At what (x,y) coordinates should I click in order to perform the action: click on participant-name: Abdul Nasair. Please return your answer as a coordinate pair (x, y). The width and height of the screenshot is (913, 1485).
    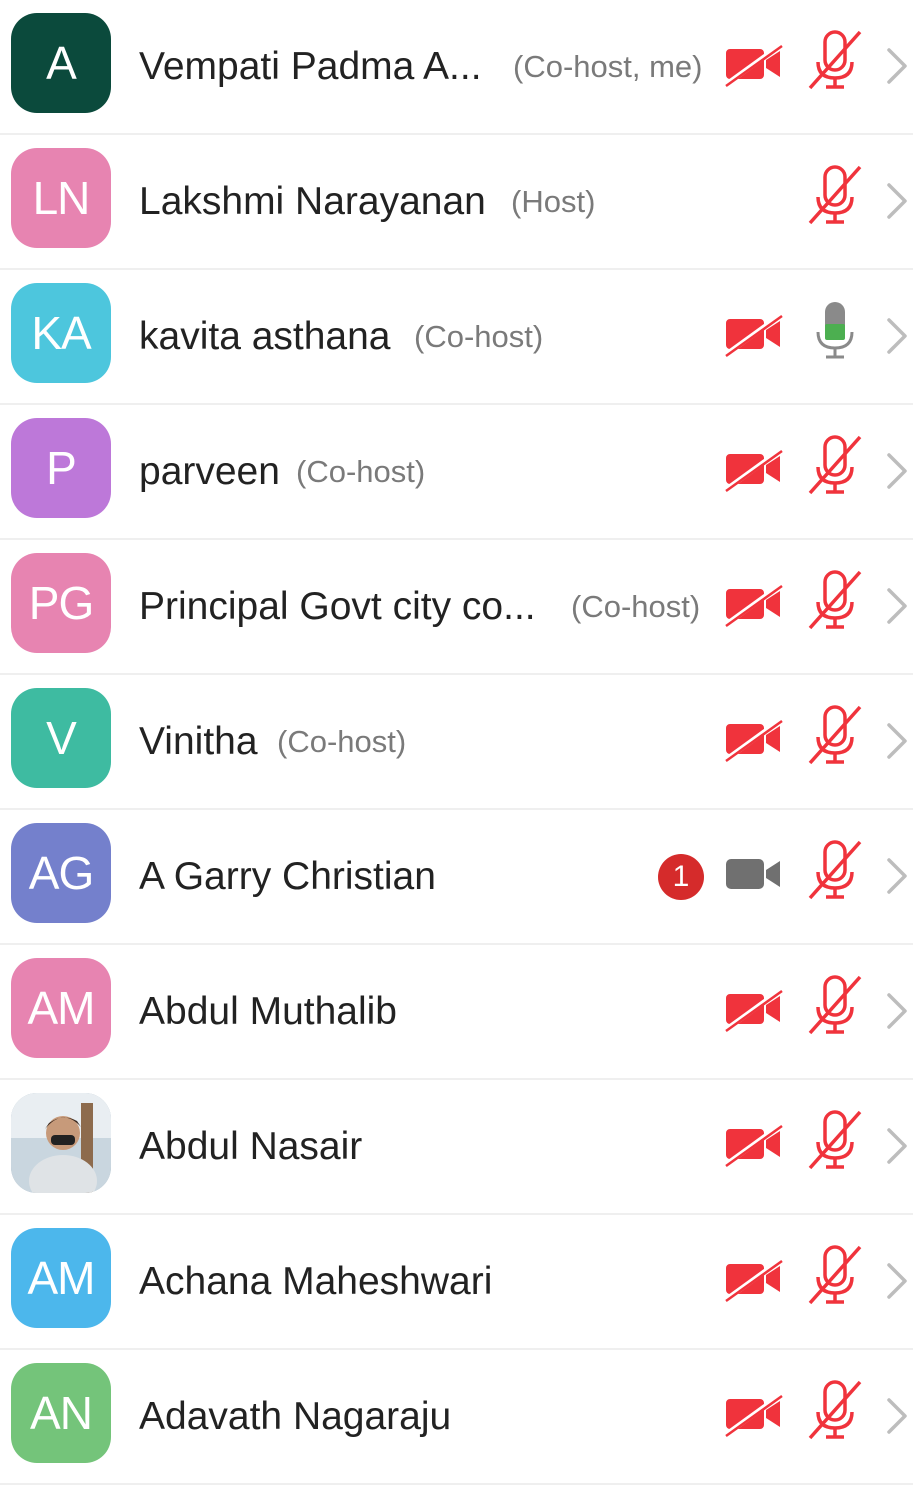
    Looking at the image, I should click on (251, 1146).